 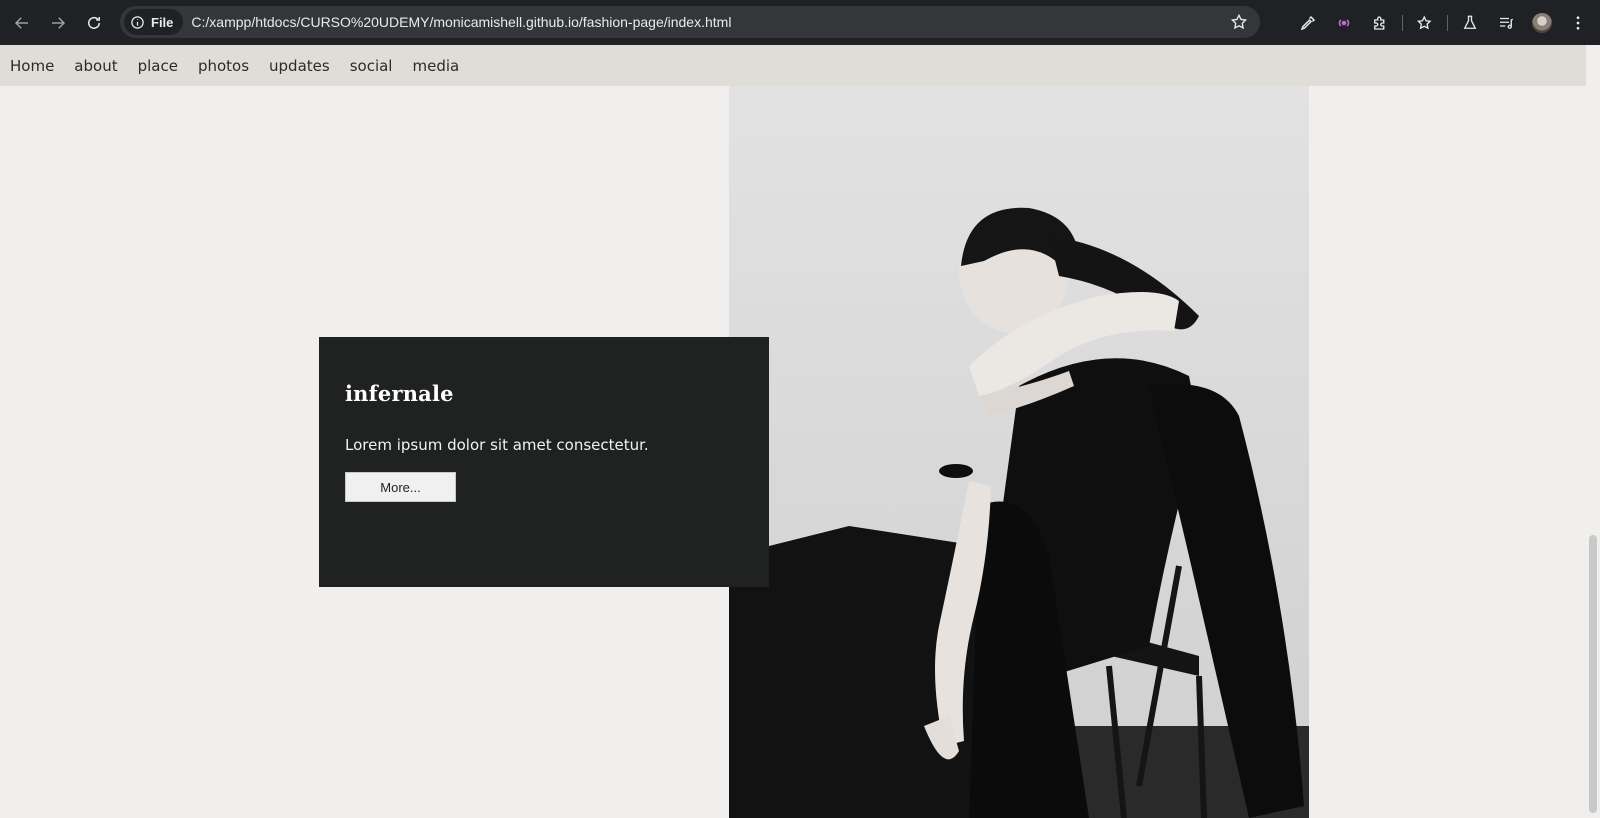 I want to click on reload-icon, so click(x=94, y=22).